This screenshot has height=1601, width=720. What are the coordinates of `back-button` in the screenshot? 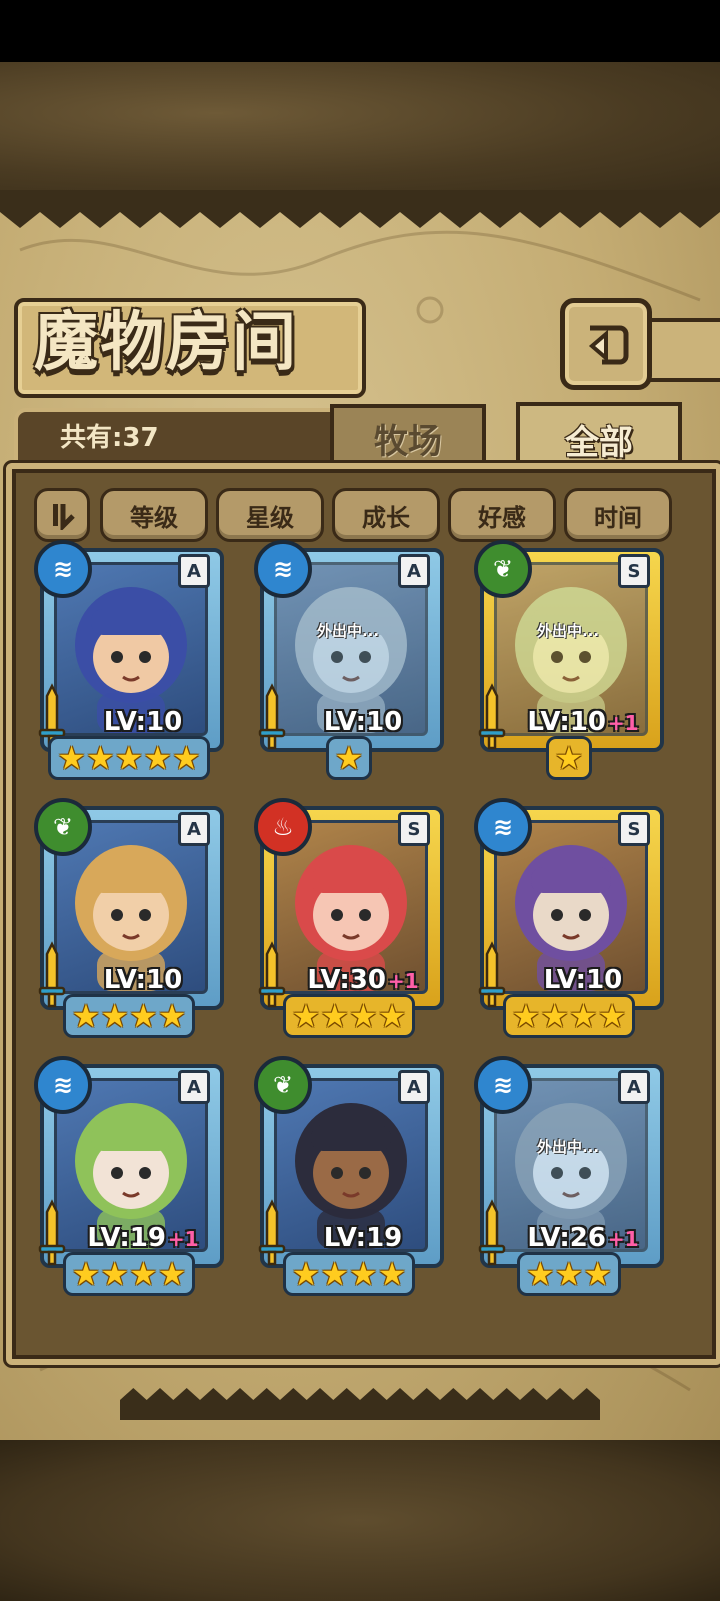 It's located at (606, 344).